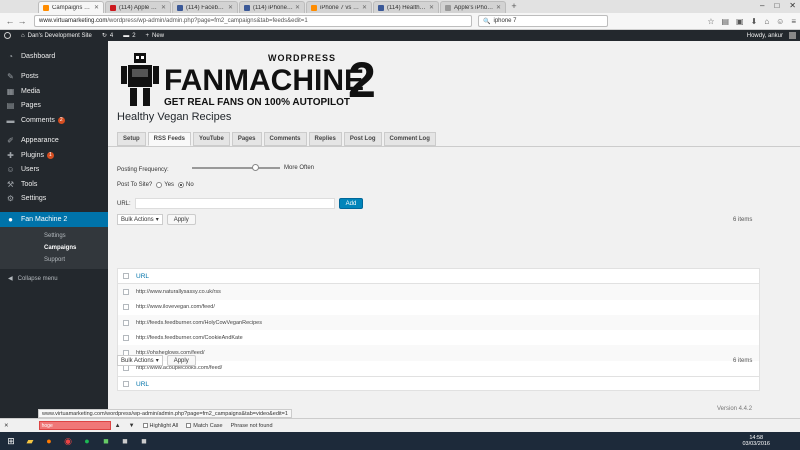  Describe the element at coordinates (30, 441) in the screenshot. I see `folder-icon: ▰` at that location.